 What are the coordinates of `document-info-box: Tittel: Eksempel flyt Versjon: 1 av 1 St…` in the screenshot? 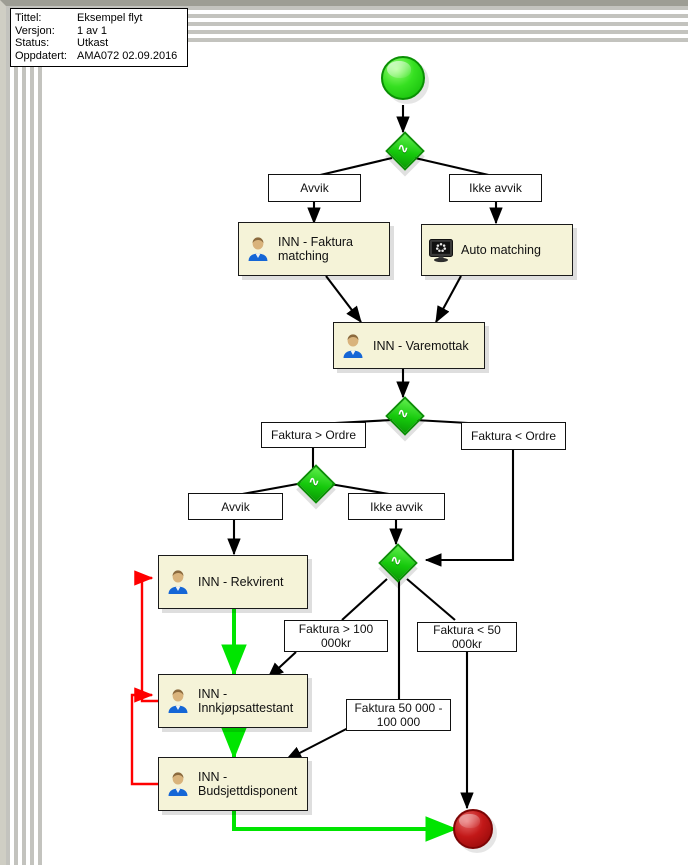 It's located at (99, 37).